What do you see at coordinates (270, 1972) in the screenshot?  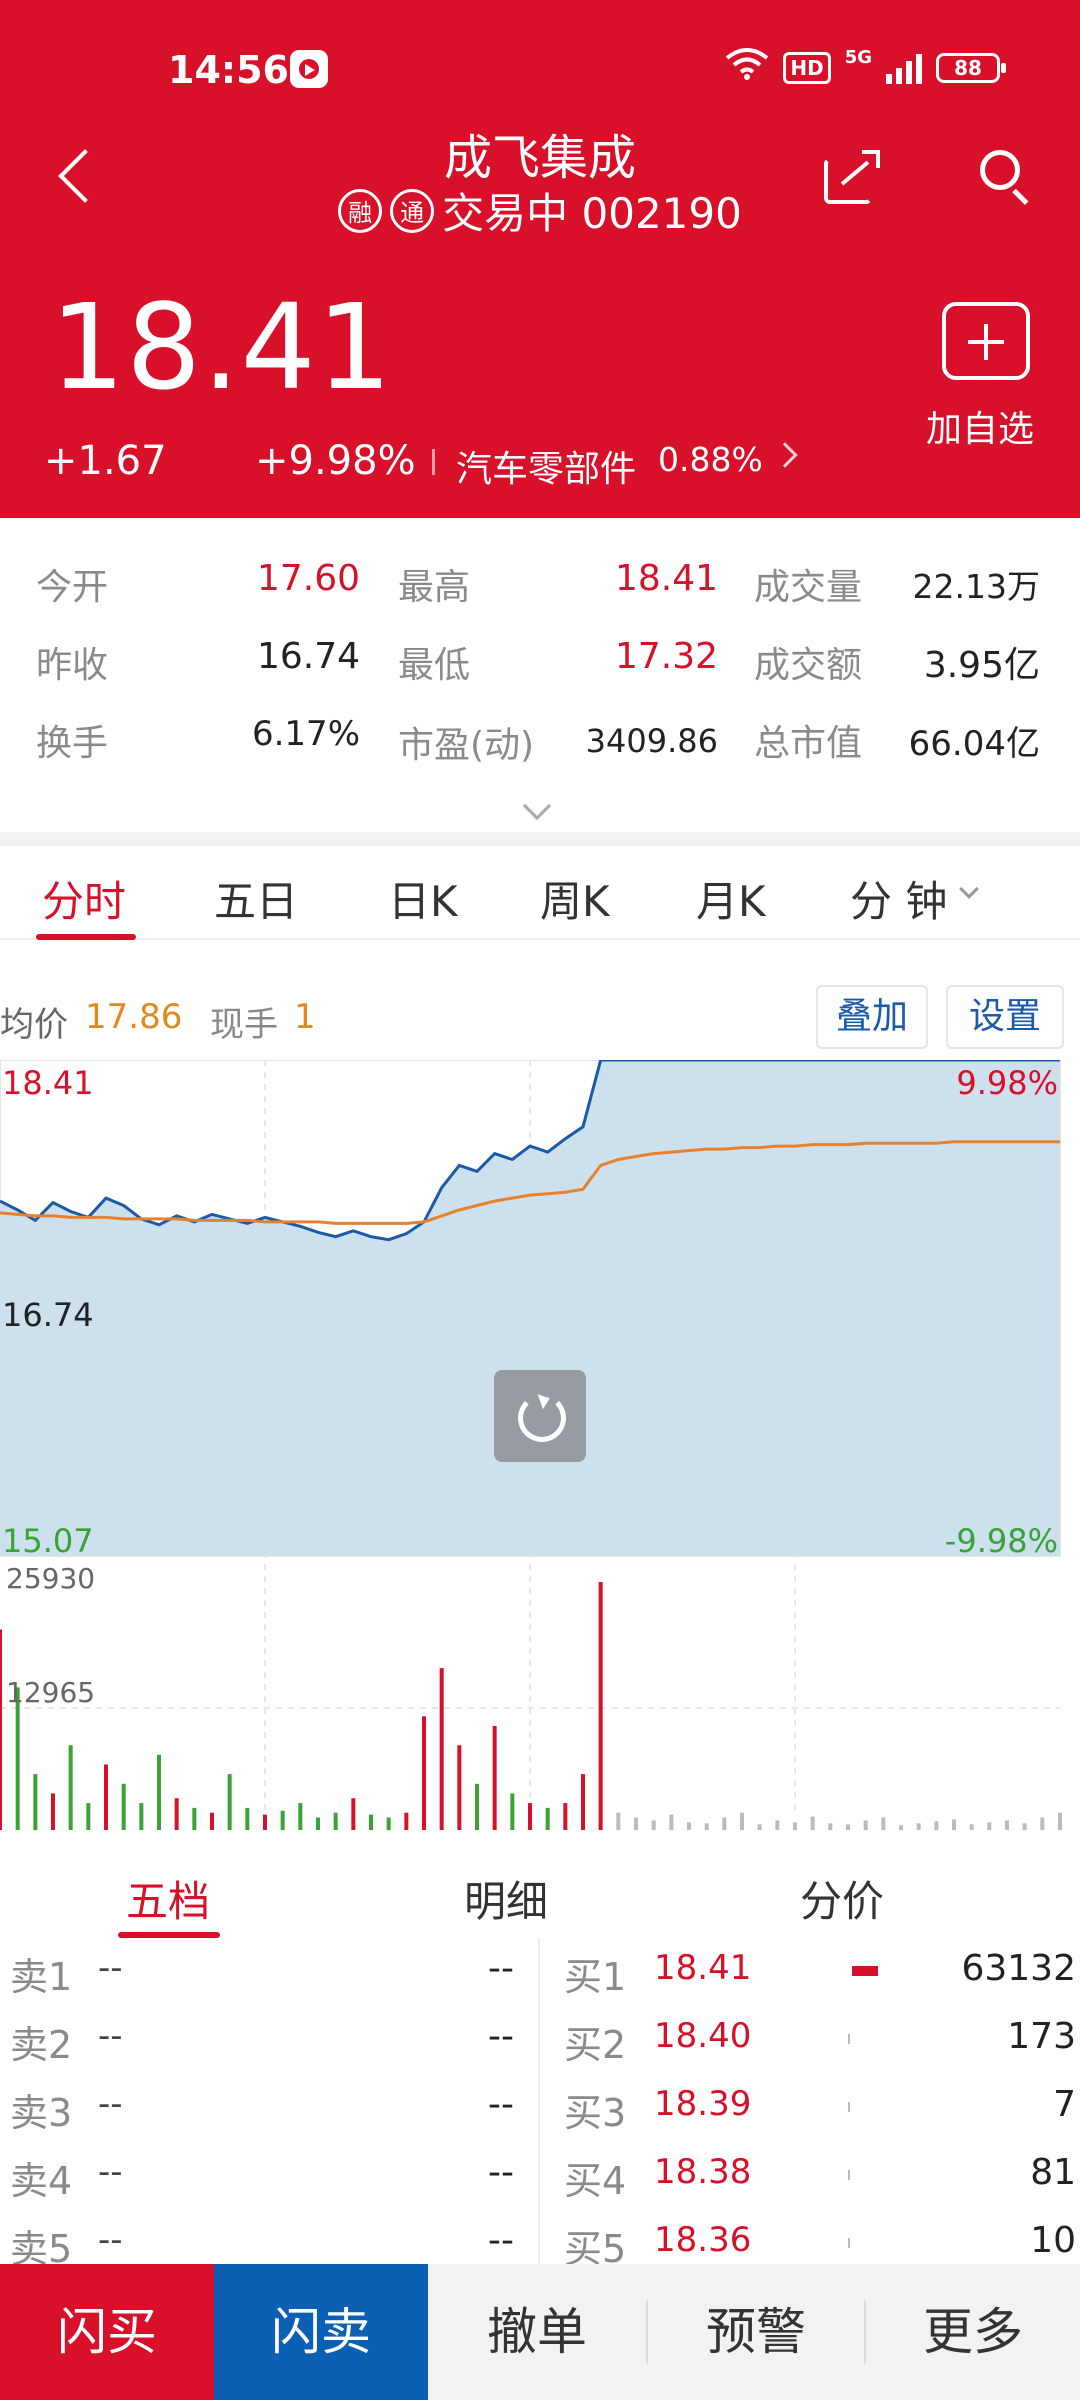 I see `sell-row: 卖1 -- --` at bounding box center [270, 1972].